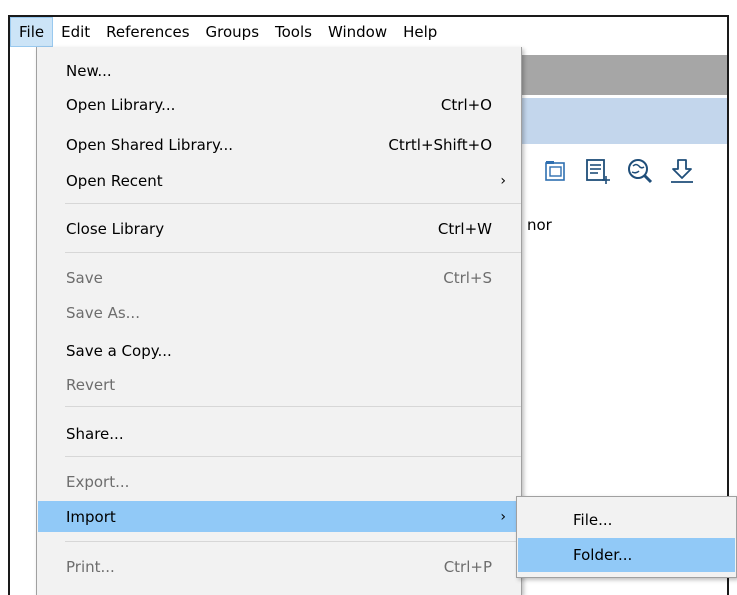 This screenshot has width=737, height=595. What do you see at coordinates (293, 32) in the screenshot?
I see `menu-tools: Tools` at bounding box center [293, 32].